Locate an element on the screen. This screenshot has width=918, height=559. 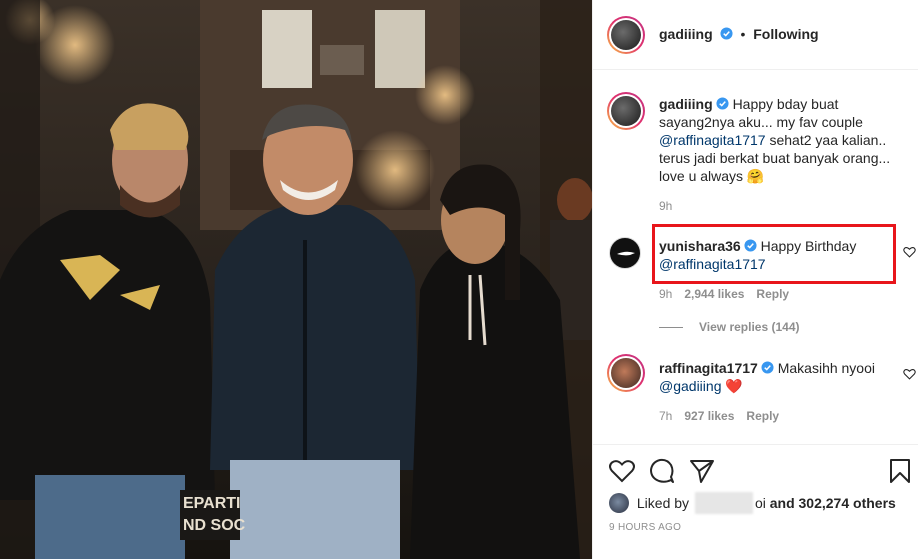
heart-emoji: ❤️ is located at coordinates (734, 386).